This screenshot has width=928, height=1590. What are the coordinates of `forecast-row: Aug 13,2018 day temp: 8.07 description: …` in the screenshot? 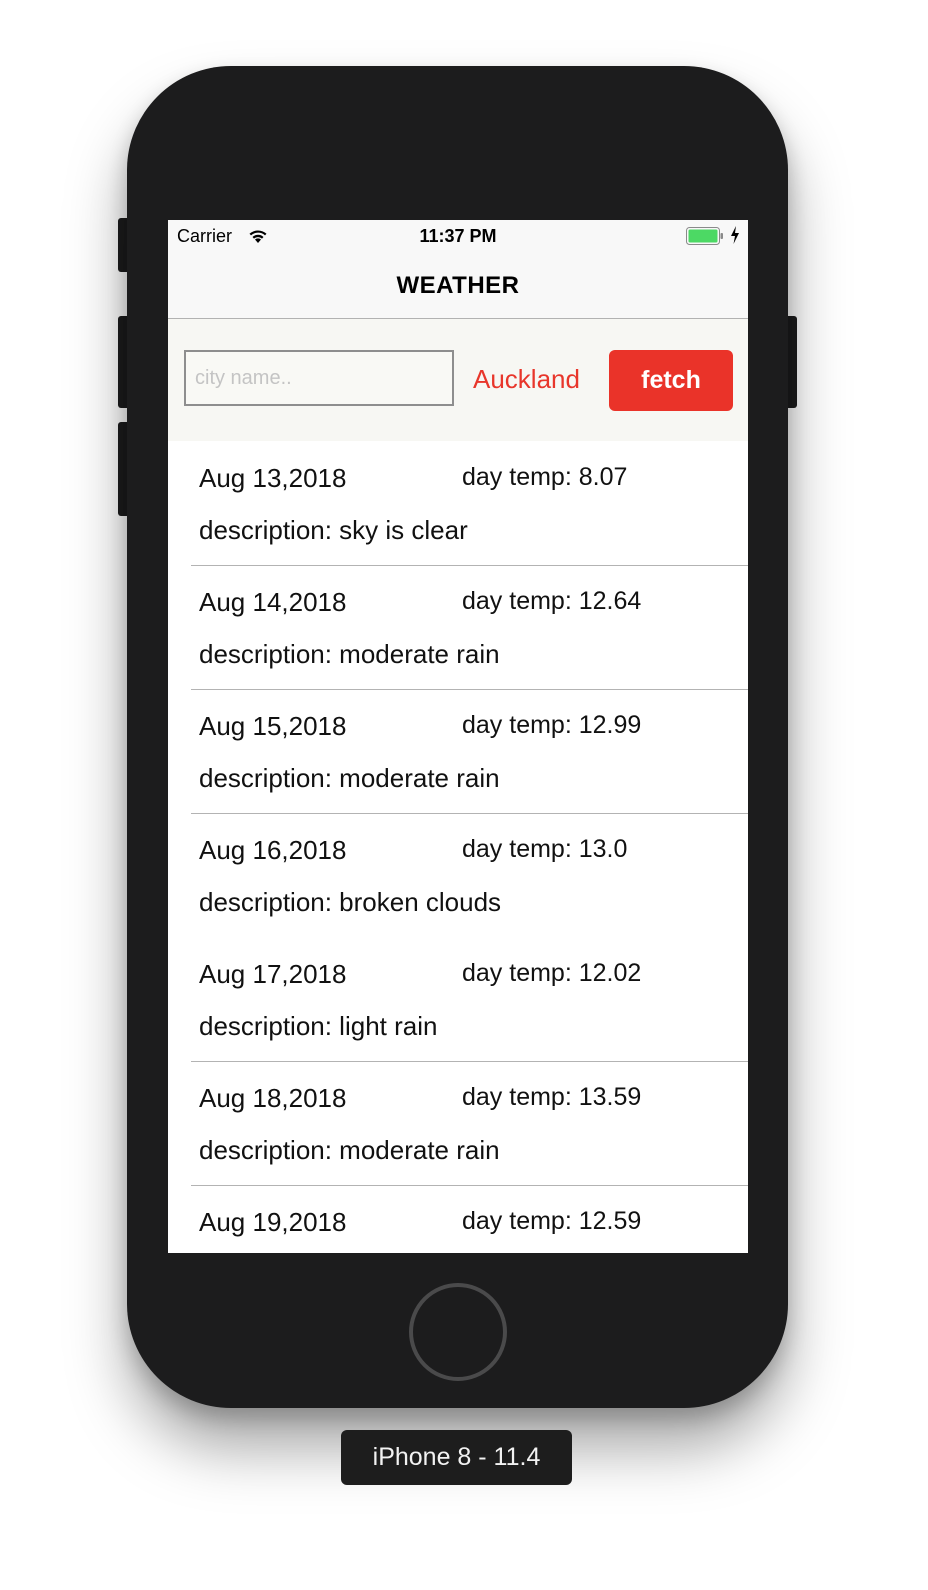 It's located at (458, 504).